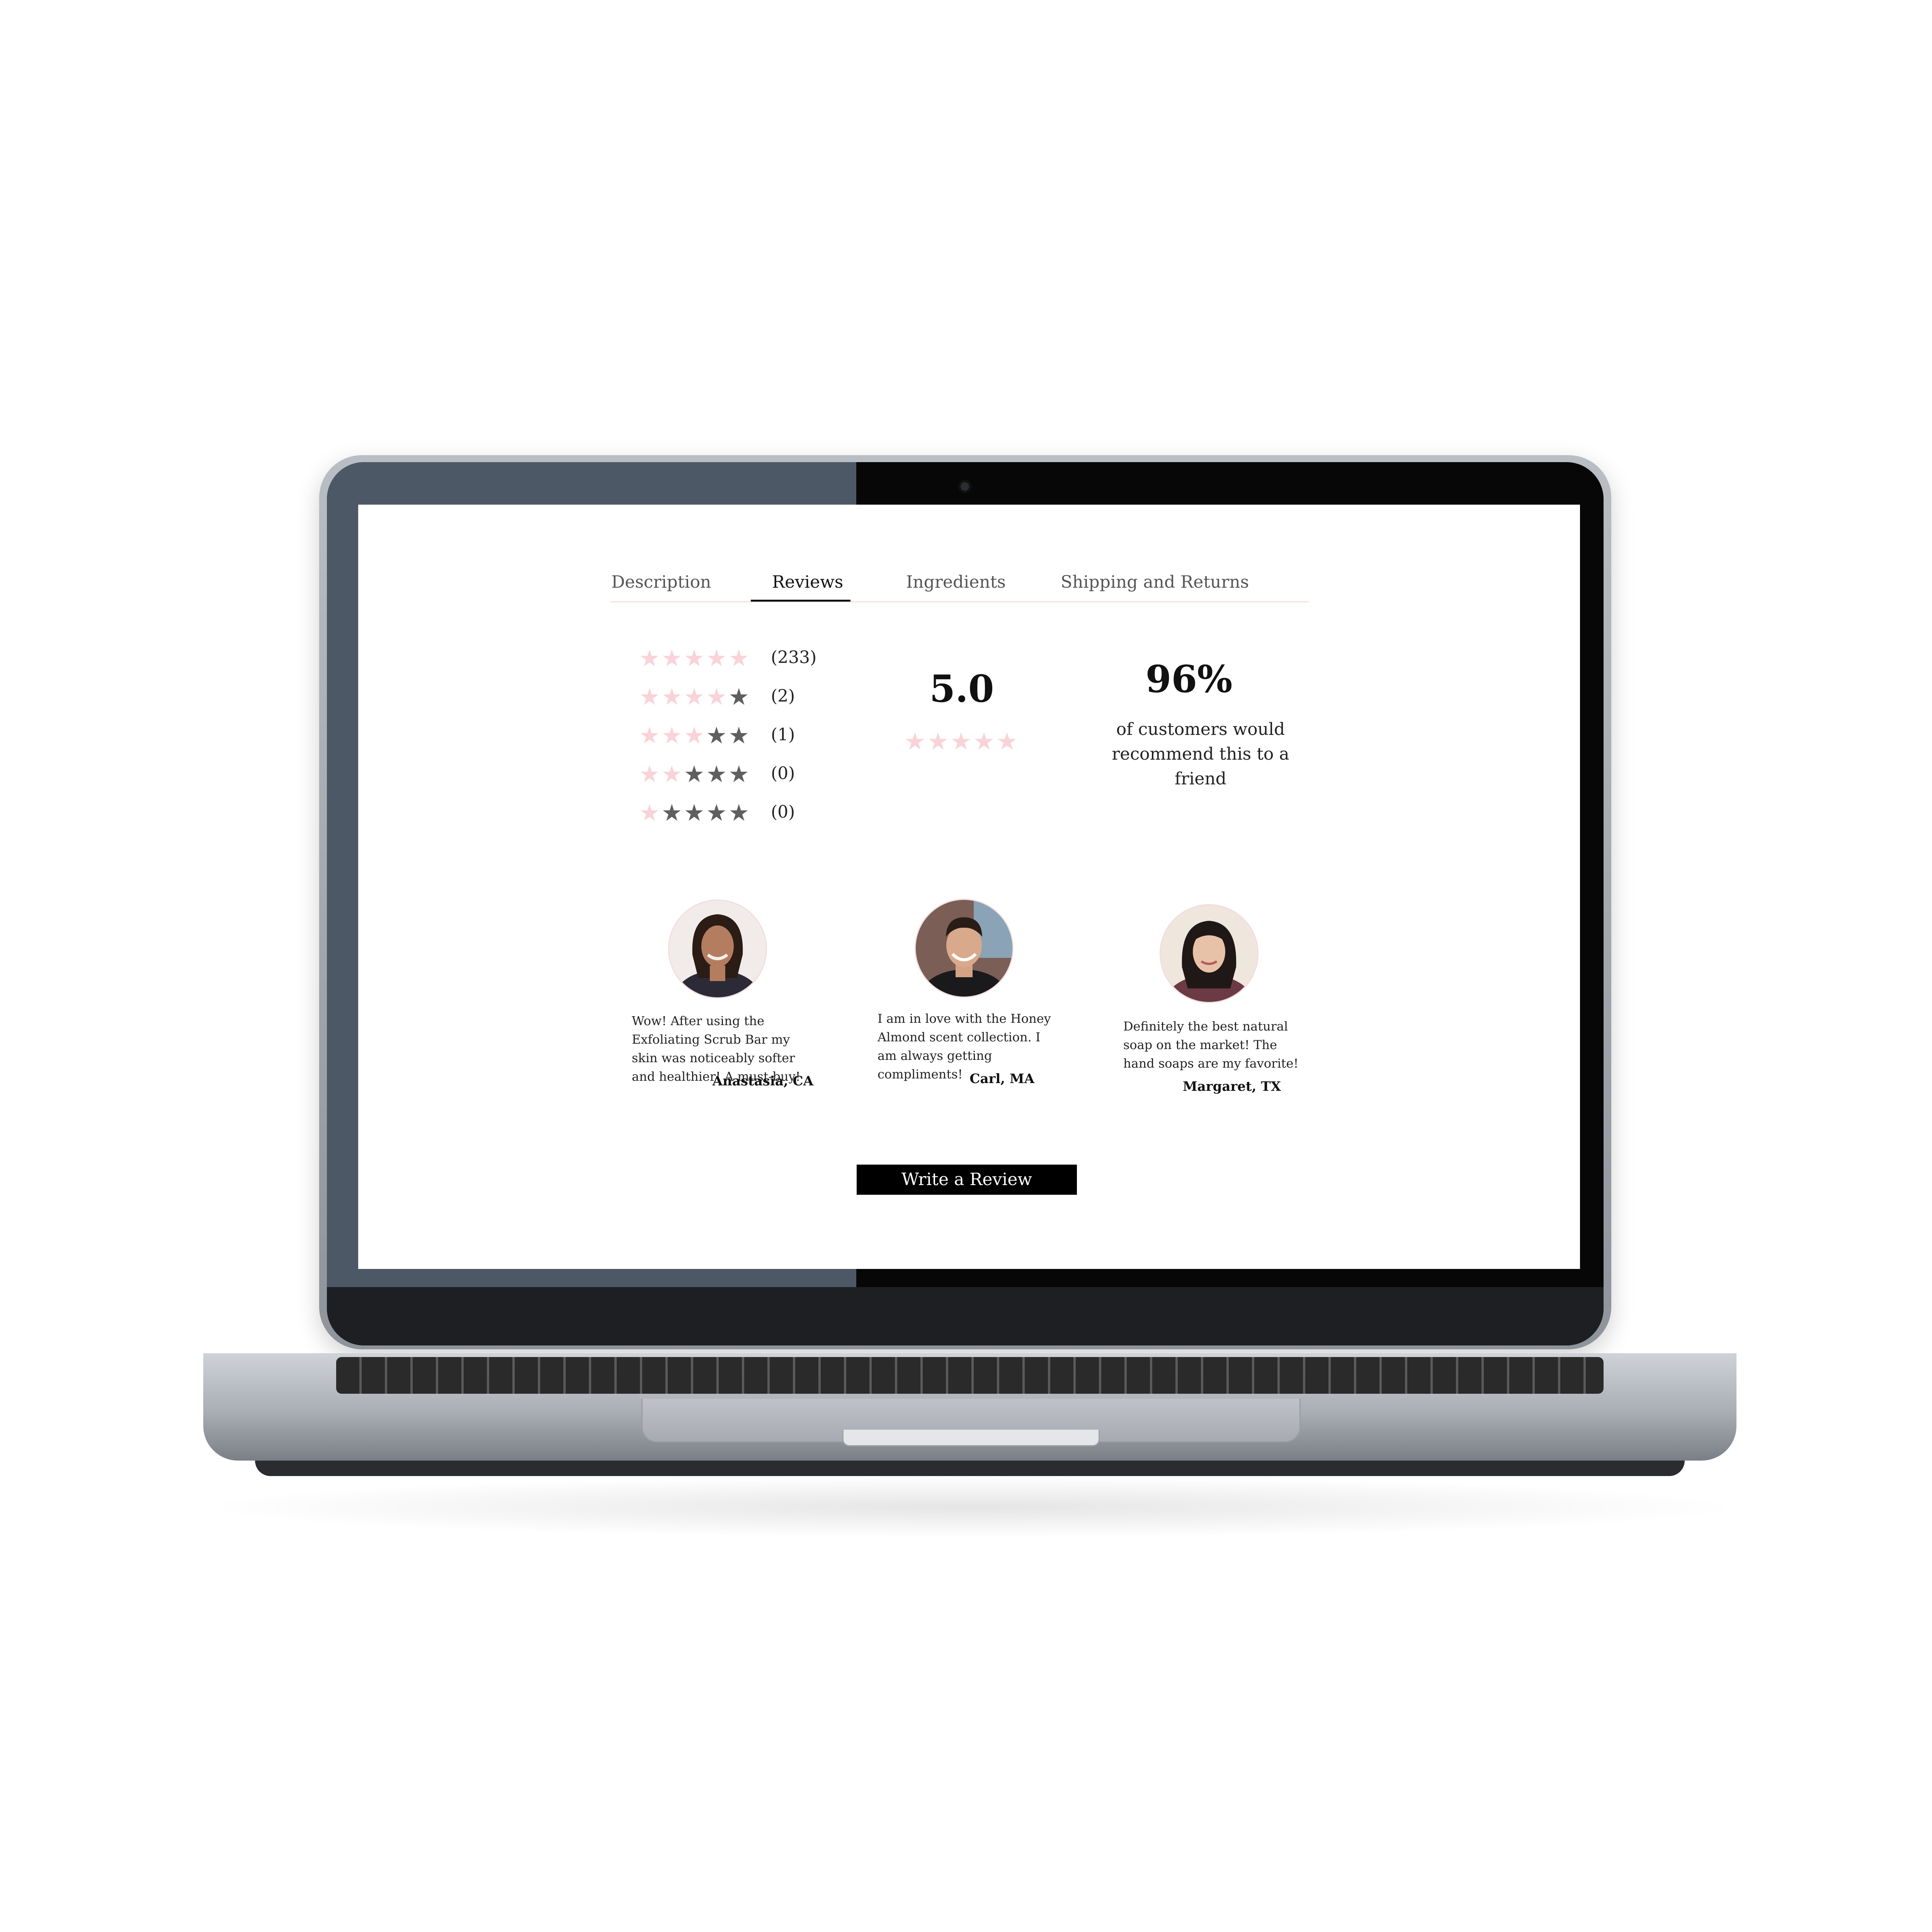 The image size is (1932, 1932). What do you see at coordinates (970, 1468) in the screenshot?
I see `base-lip` at bounding box center [970, 1468].